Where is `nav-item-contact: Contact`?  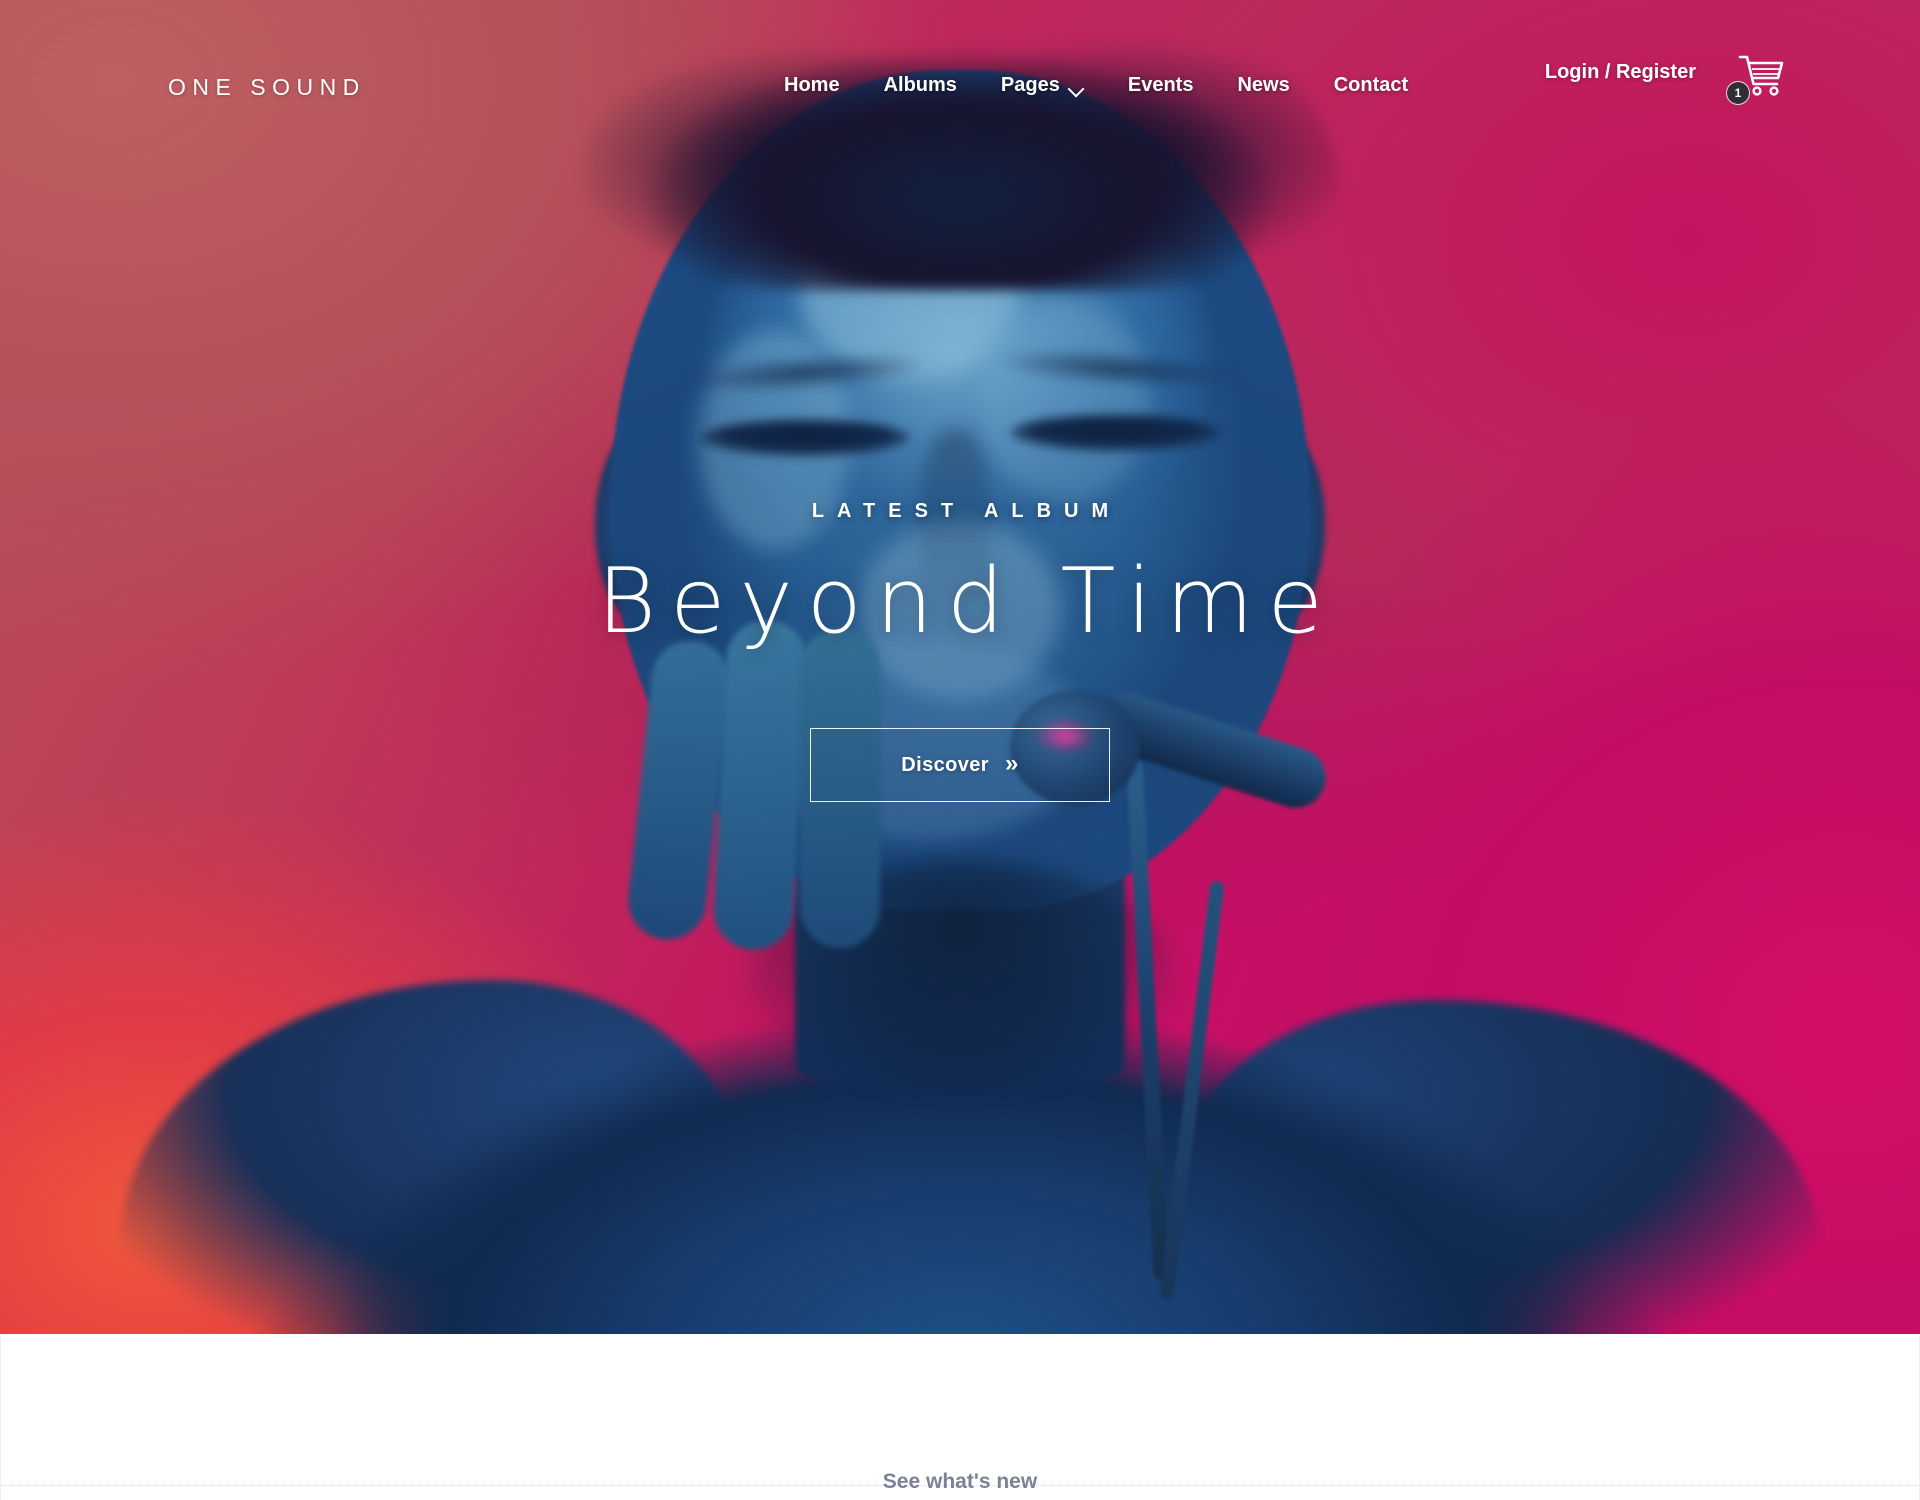
nav-item-contact: Contact is located at coordinates (1371, 85).